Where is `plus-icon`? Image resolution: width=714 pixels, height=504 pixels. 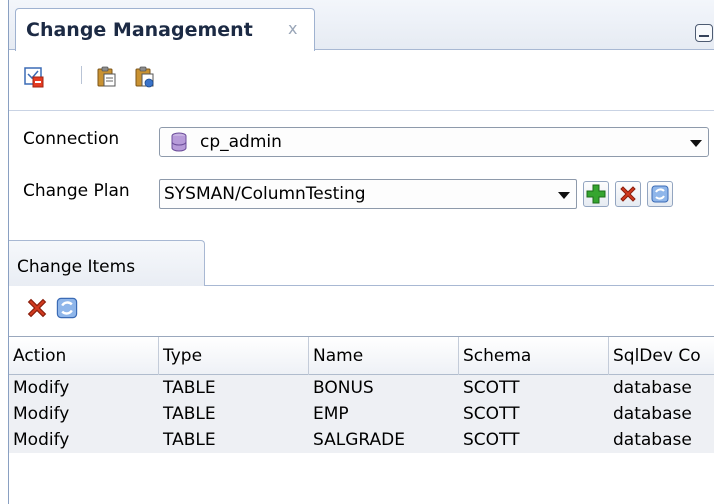 plus-icon is located at coordinates (596, 194).